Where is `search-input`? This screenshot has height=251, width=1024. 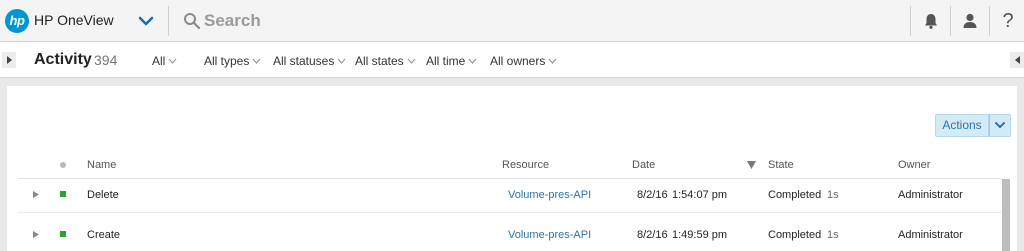
search-input is located at coordinates (354, 21).